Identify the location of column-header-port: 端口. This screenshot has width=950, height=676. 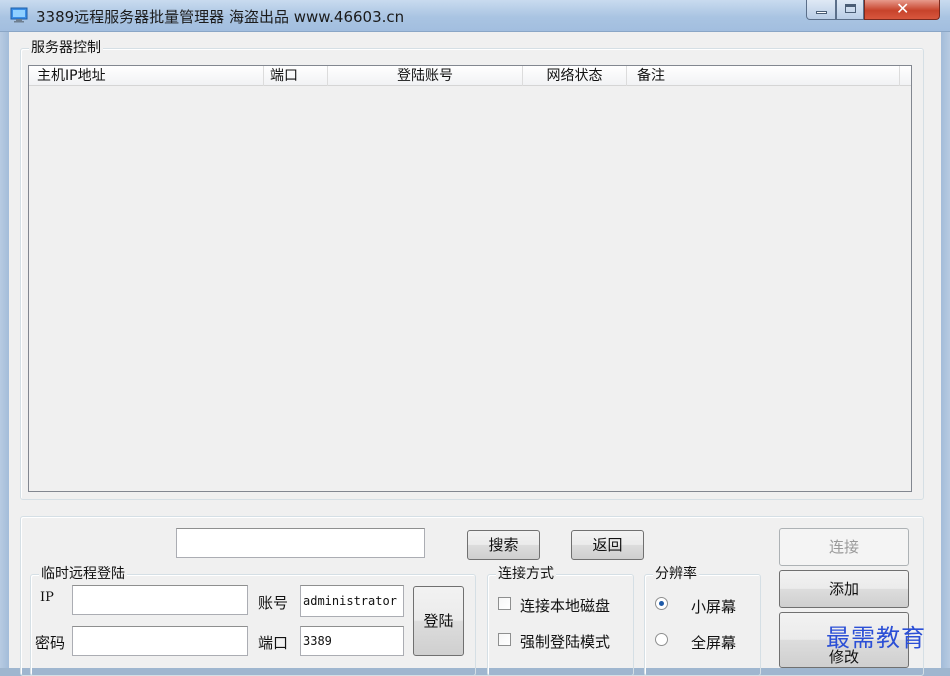
(296, 76).